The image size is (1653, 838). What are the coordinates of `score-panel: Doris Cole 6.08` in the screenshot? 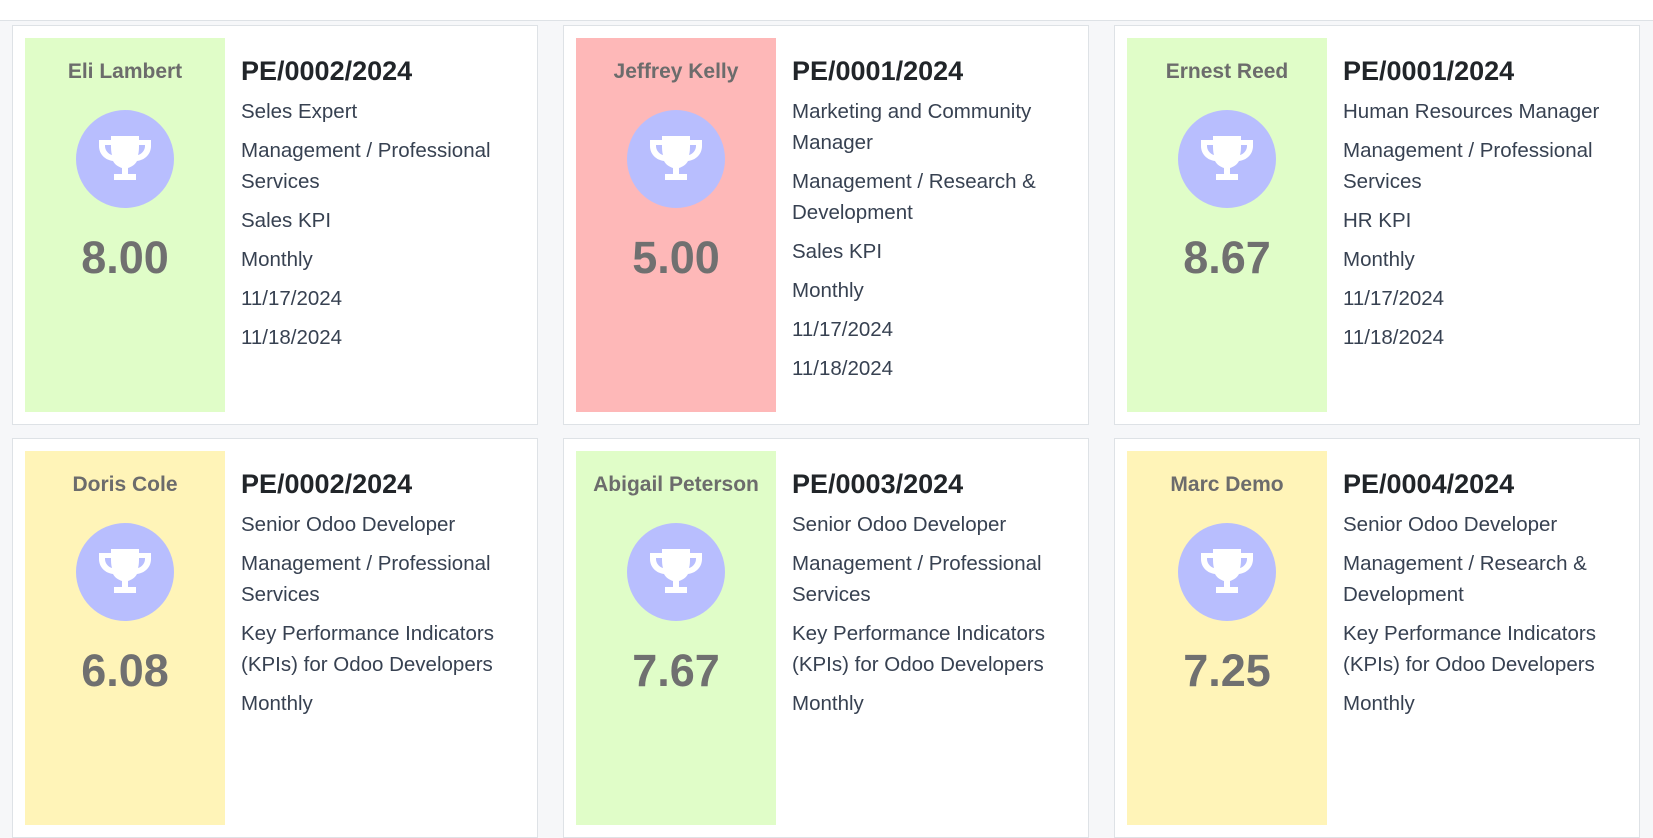 It's located at (125, 638).